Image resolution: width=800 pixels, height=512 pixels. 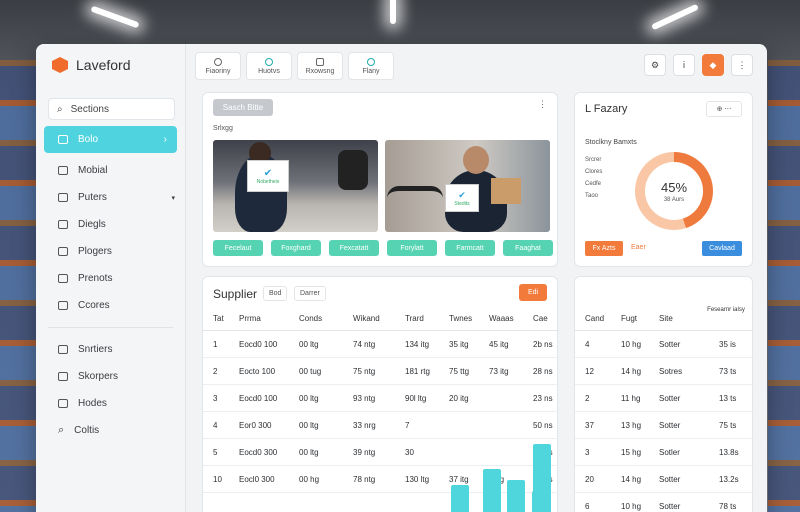 What do you see at coordinates (381, 425) in the screenshot?
I see `table-row: 4 Eor0 300 00 ltg 33 nrg 7 50 ns` at bounding box center [381, 425].